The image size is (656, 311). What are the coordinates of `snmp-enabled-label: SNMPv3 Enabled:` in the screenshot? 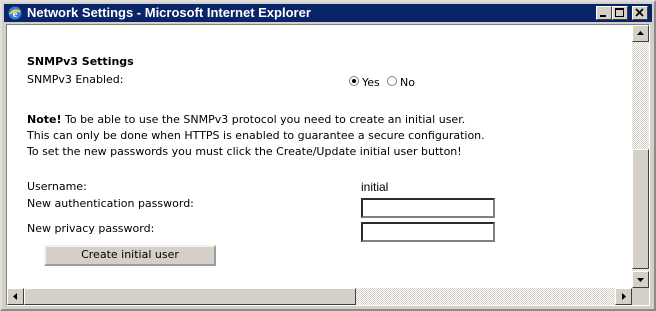 It's located at (75, 79).